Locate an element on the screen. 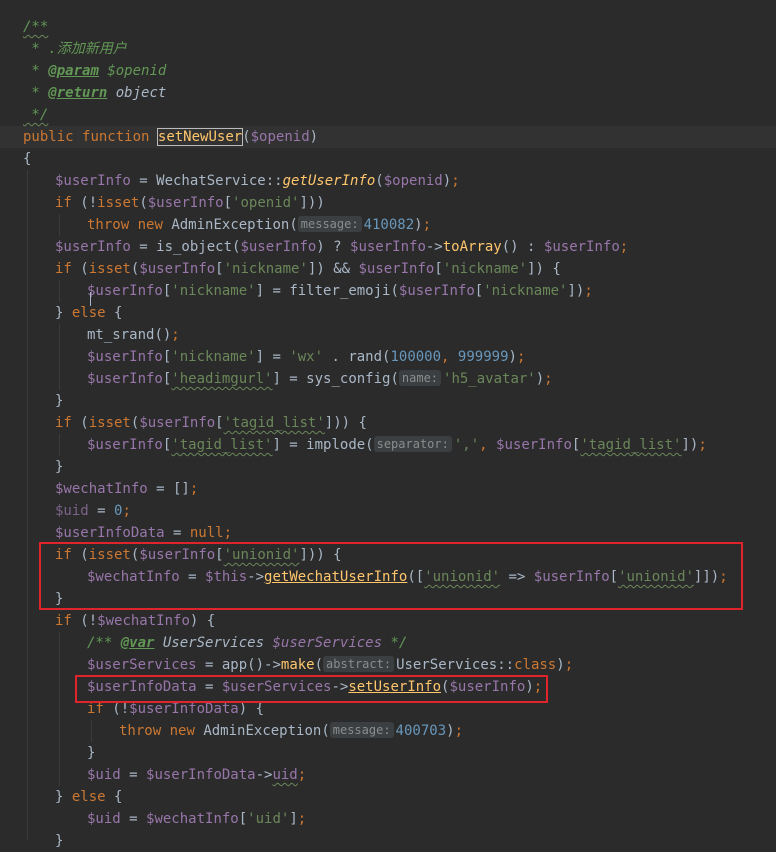  code-line-37: $uid = $wechatInfo['uid']; is located at coordinates (197, 819).